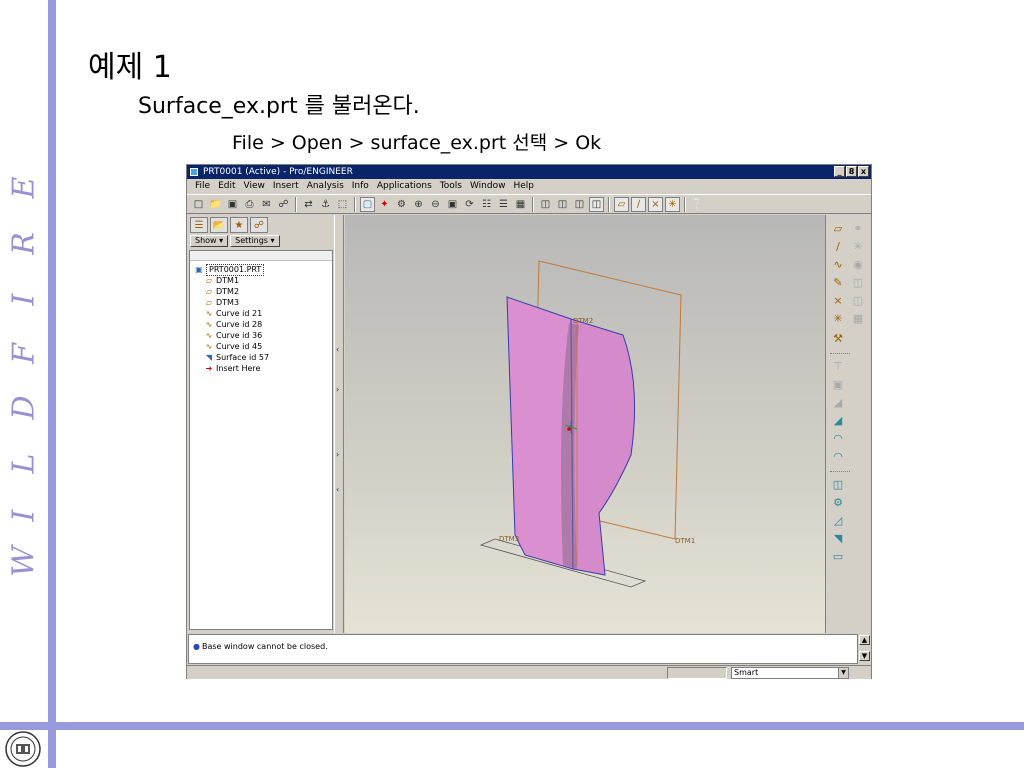 This screenshot has width=1024, height=768. Describe the element at coordinates (231, 369) in the screenshot. I see `tree-item-insert-here: ➔ Insert Here` at that location.